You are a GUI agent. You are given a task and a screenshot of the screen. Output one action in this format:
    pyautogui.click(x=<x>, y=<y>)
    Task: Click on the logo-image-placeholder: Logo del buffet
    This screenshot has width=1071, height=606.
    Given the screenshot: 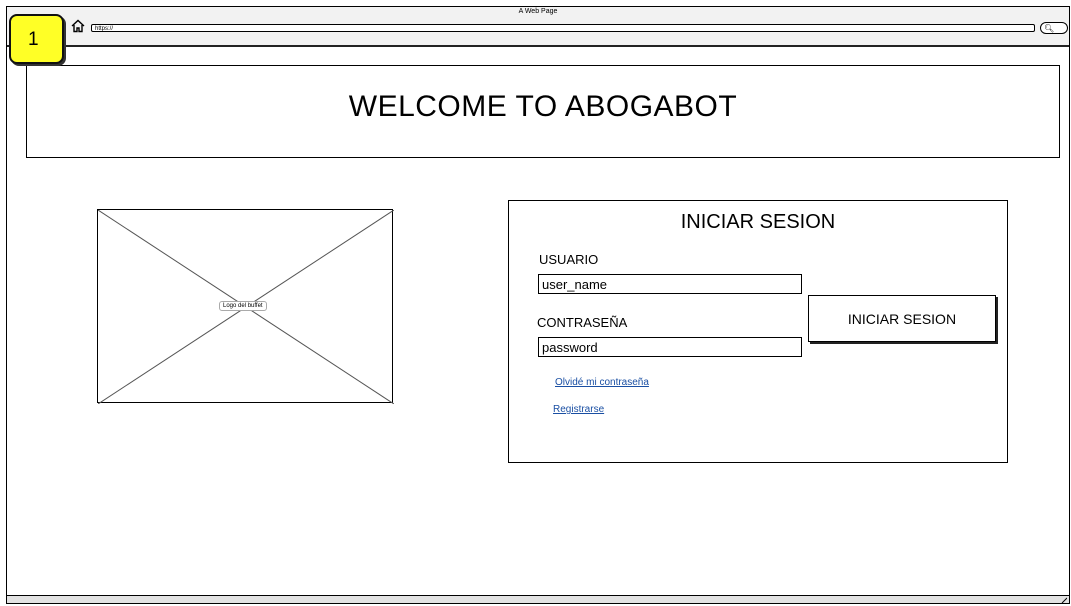 What is the action you would take?
    pyautogui.click(x=245, y=306)
    